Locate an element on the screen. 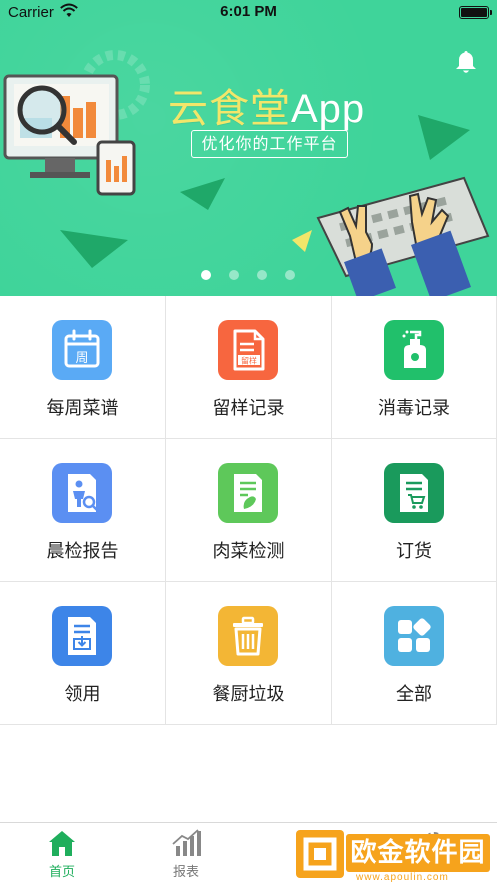 The image size is (497, 883). banner-title: 云食堂App is located at coordinates (266, 105).